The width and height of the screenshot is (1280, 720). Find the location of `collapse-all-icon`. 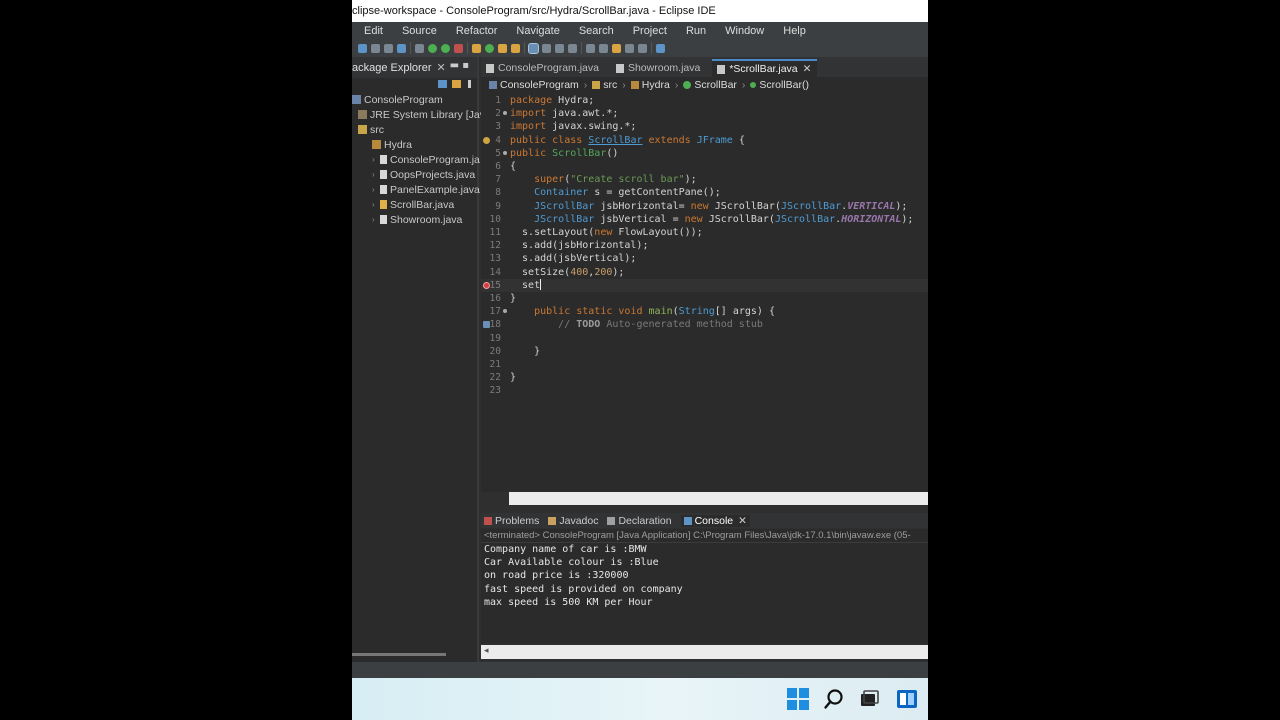

collapse-all-icon is located at coordinates (442, 84).